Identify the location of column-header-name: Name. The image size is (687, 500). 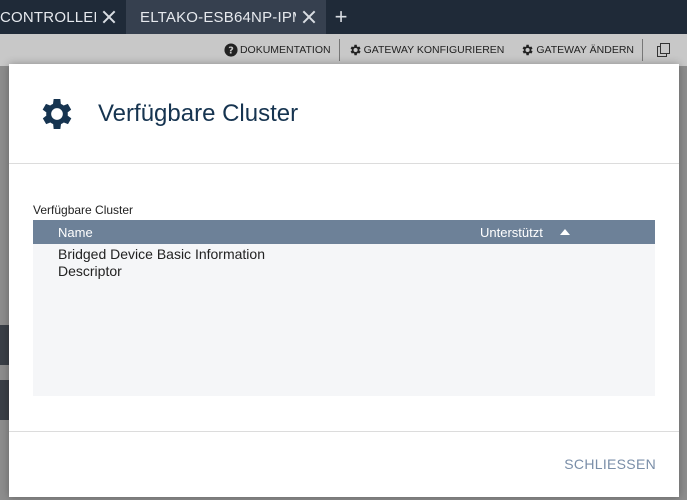
(75, 232).